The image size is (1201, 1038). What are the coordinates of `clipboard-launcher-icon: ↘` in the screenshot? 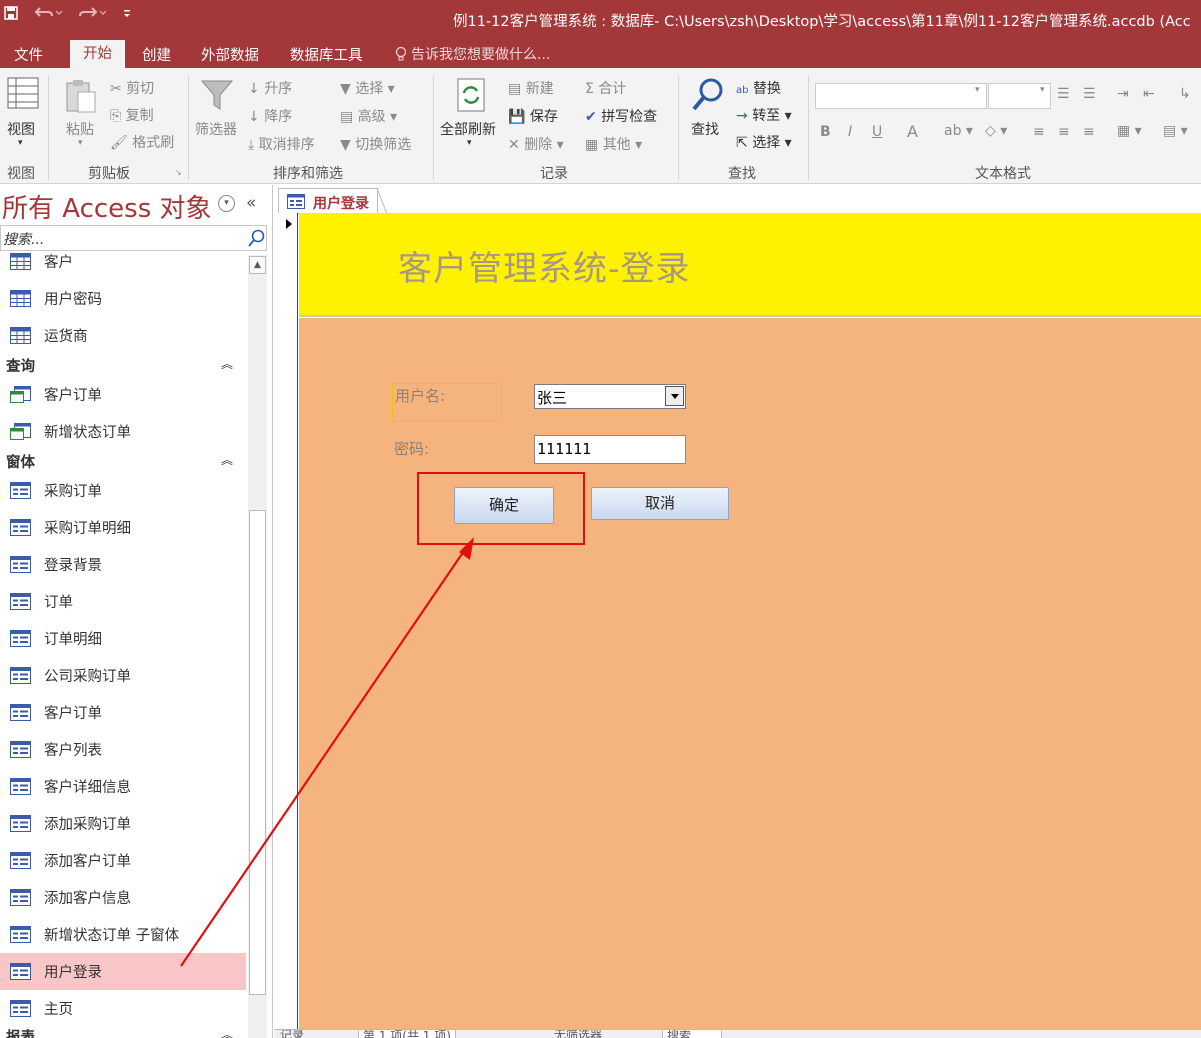 It's located at (178, 172).